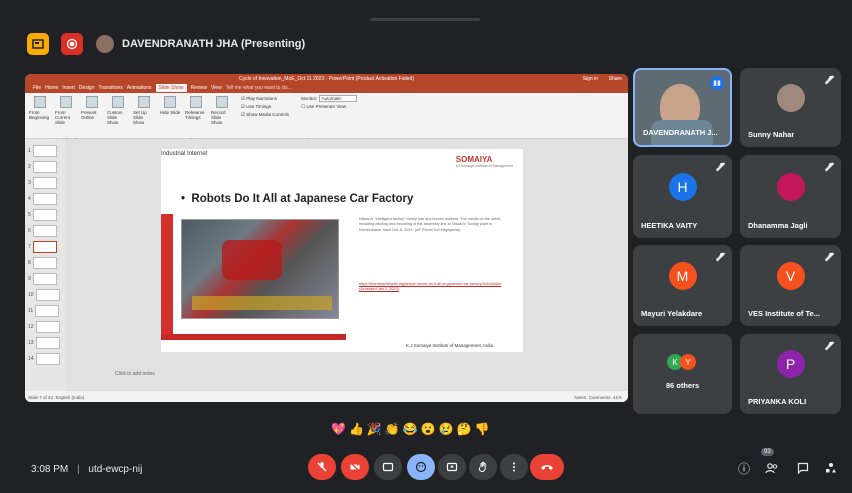 This screenshot has width=852, height=493. What do you see at coordinates (669, 225) in the screenshot?
I see `participant-name: HEETIKA VAITY` at bounding box center [669, 225].